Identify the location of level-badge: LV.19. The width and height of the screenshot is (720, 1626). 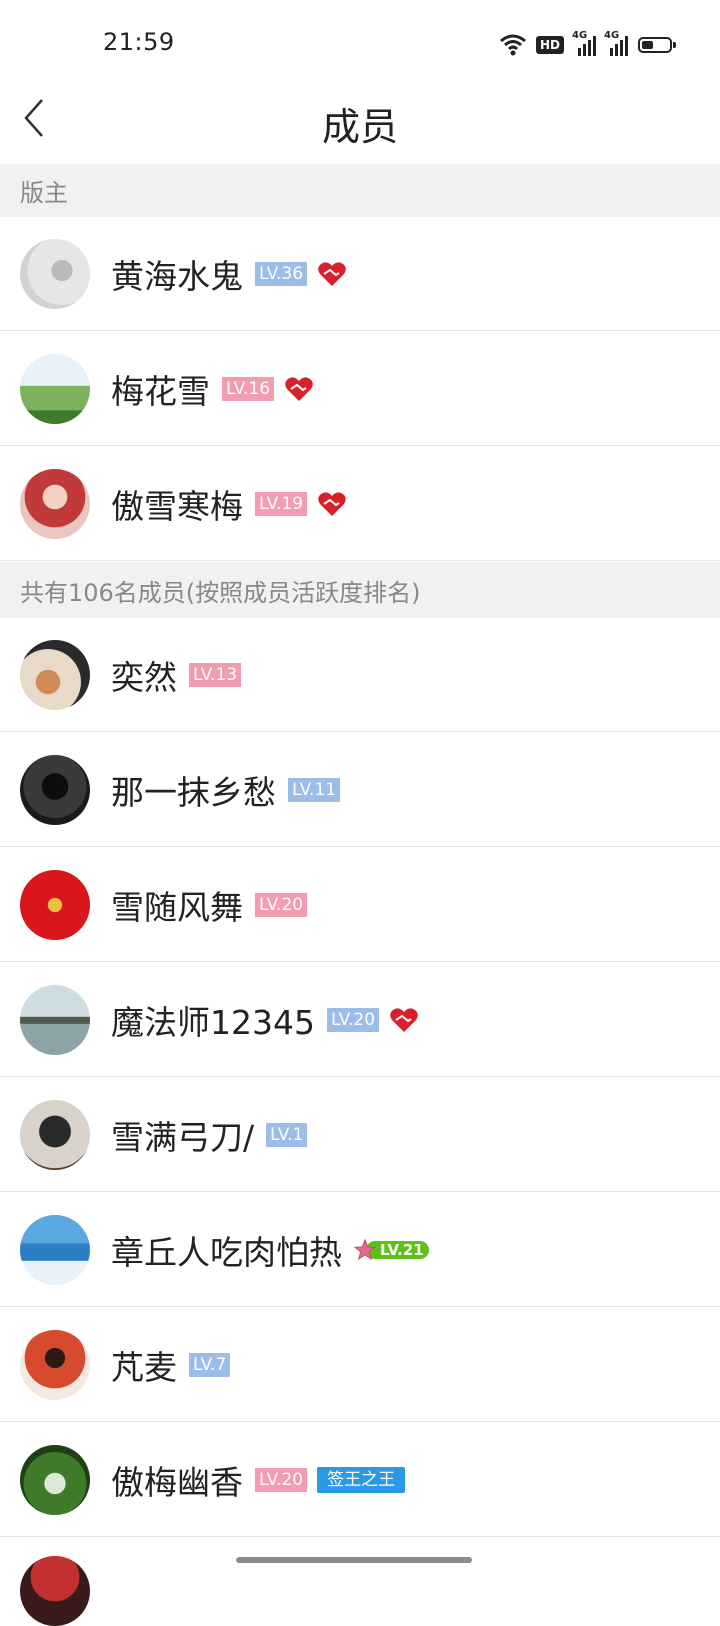
(281, 503).